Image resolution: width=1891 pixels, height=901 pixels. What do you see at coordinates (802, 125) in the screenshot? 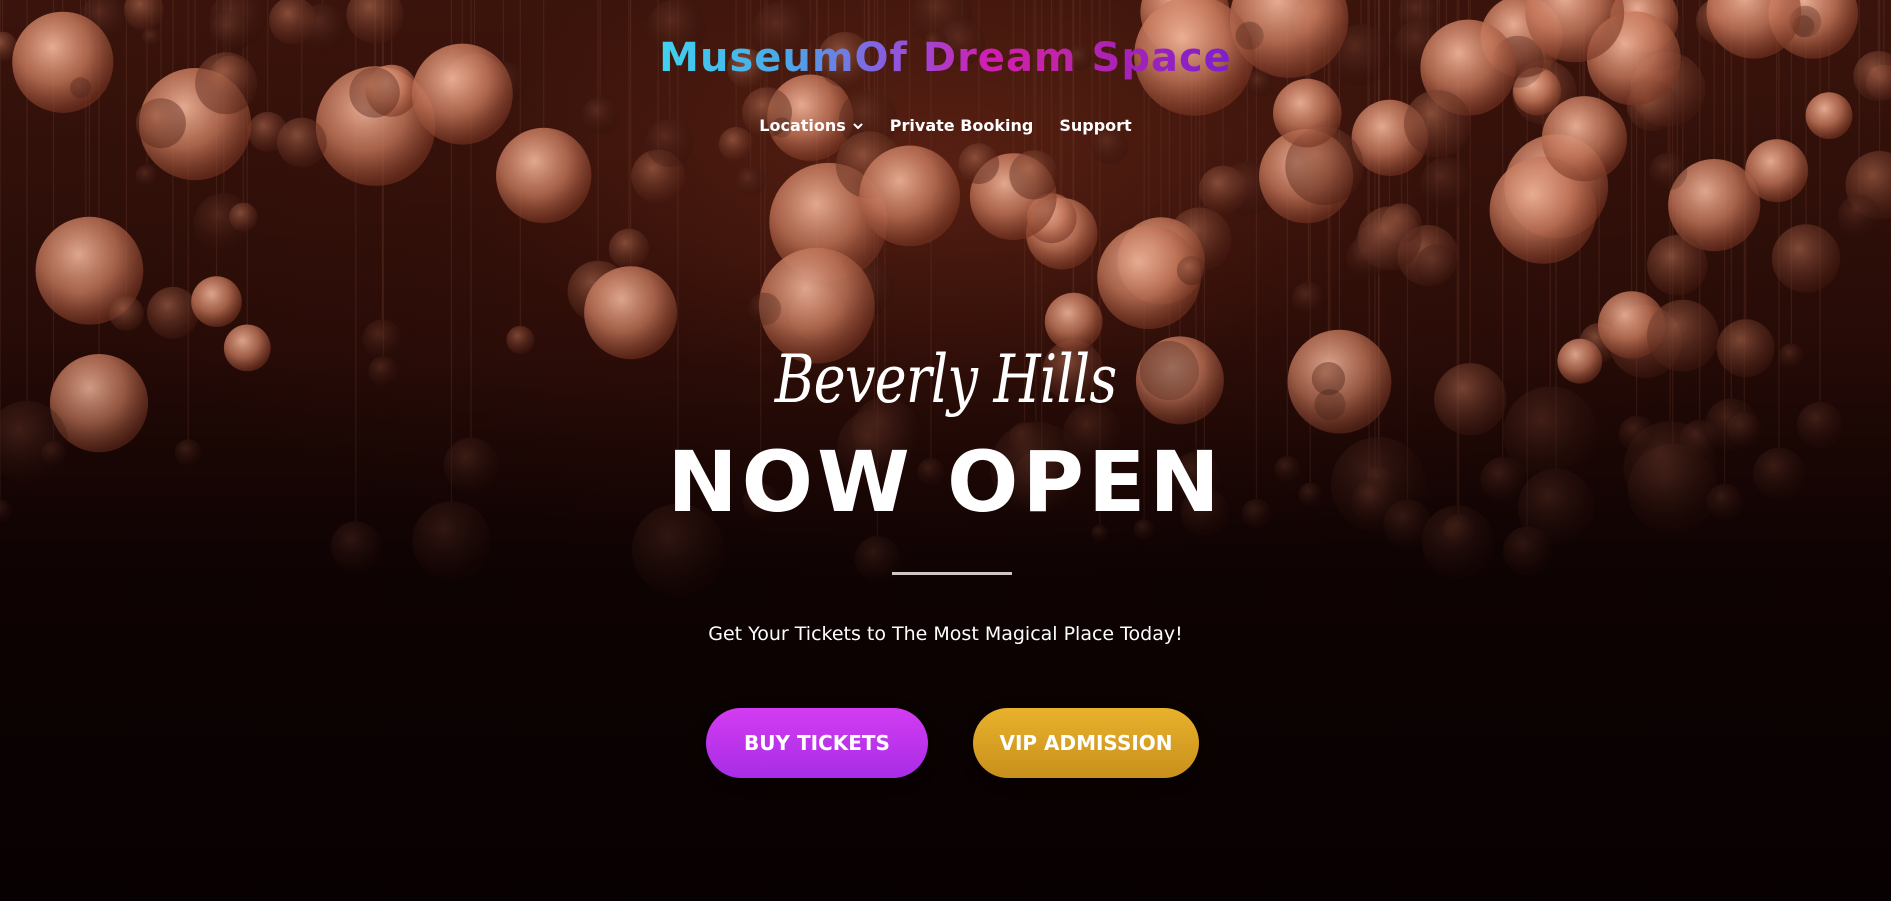
I see `nav-item-label: Locations` at bounding box center [802, 125].